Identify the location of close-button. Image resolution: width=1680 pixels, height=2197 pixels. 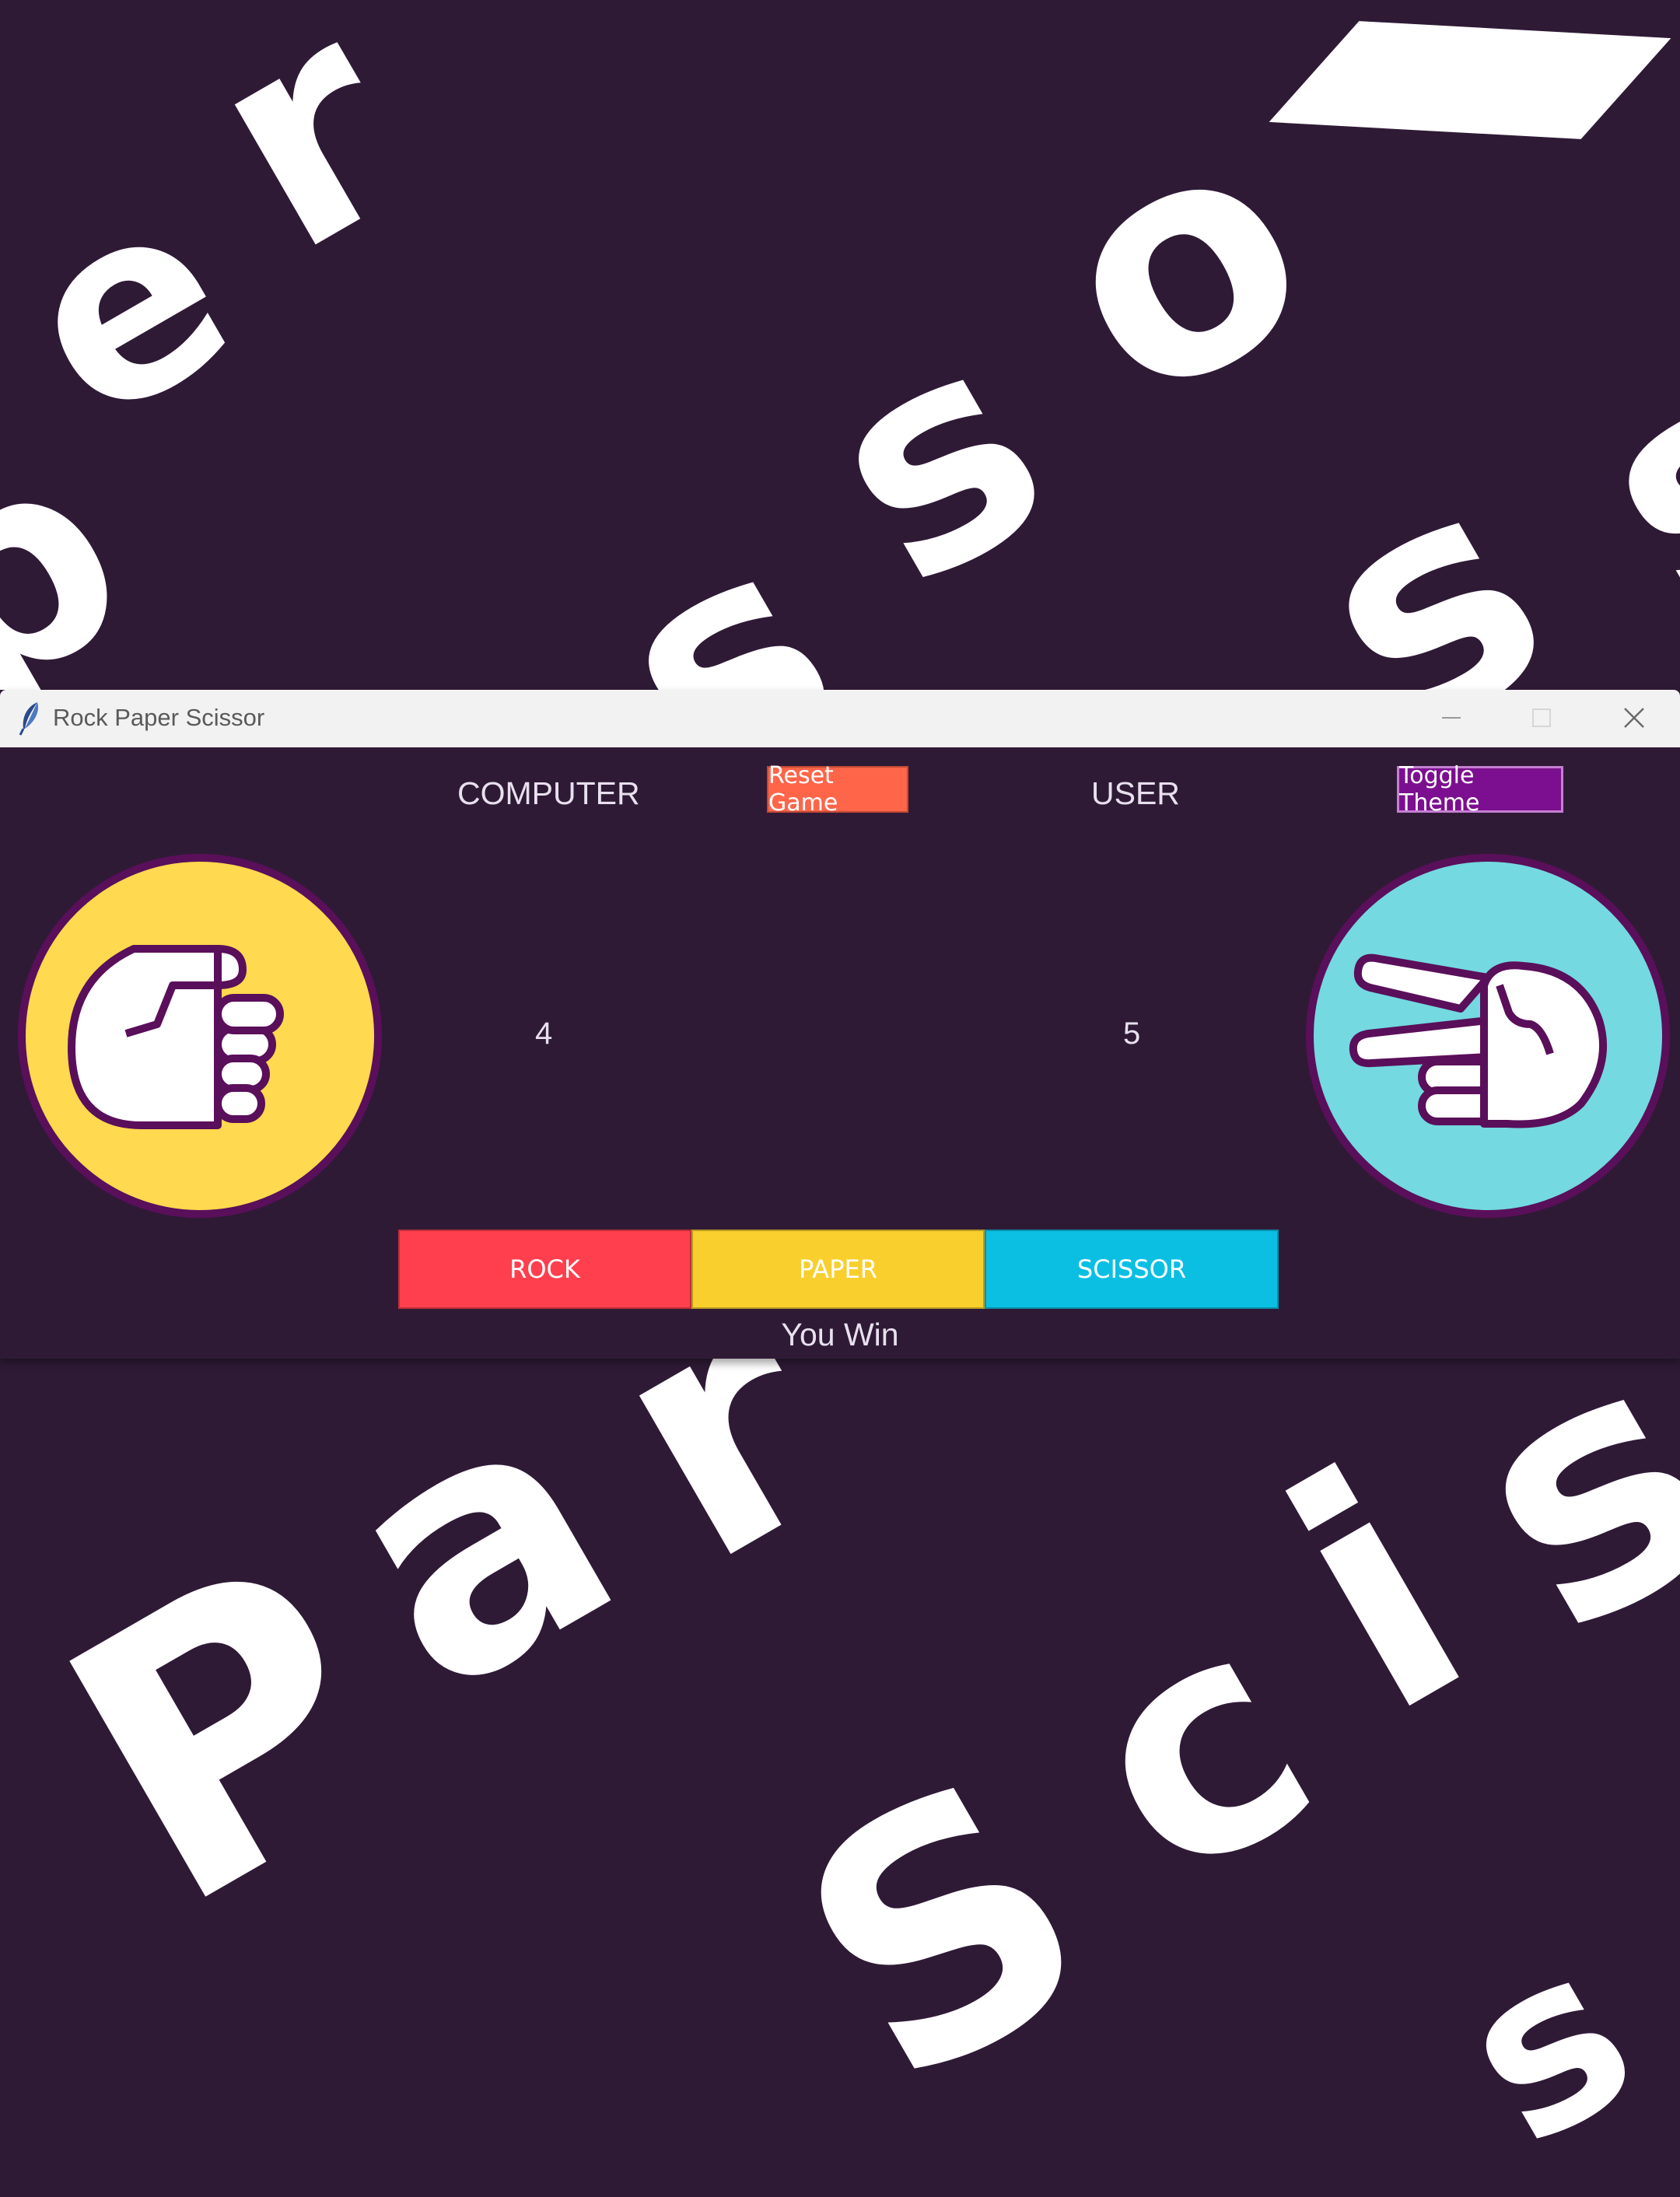
(1634, 719).